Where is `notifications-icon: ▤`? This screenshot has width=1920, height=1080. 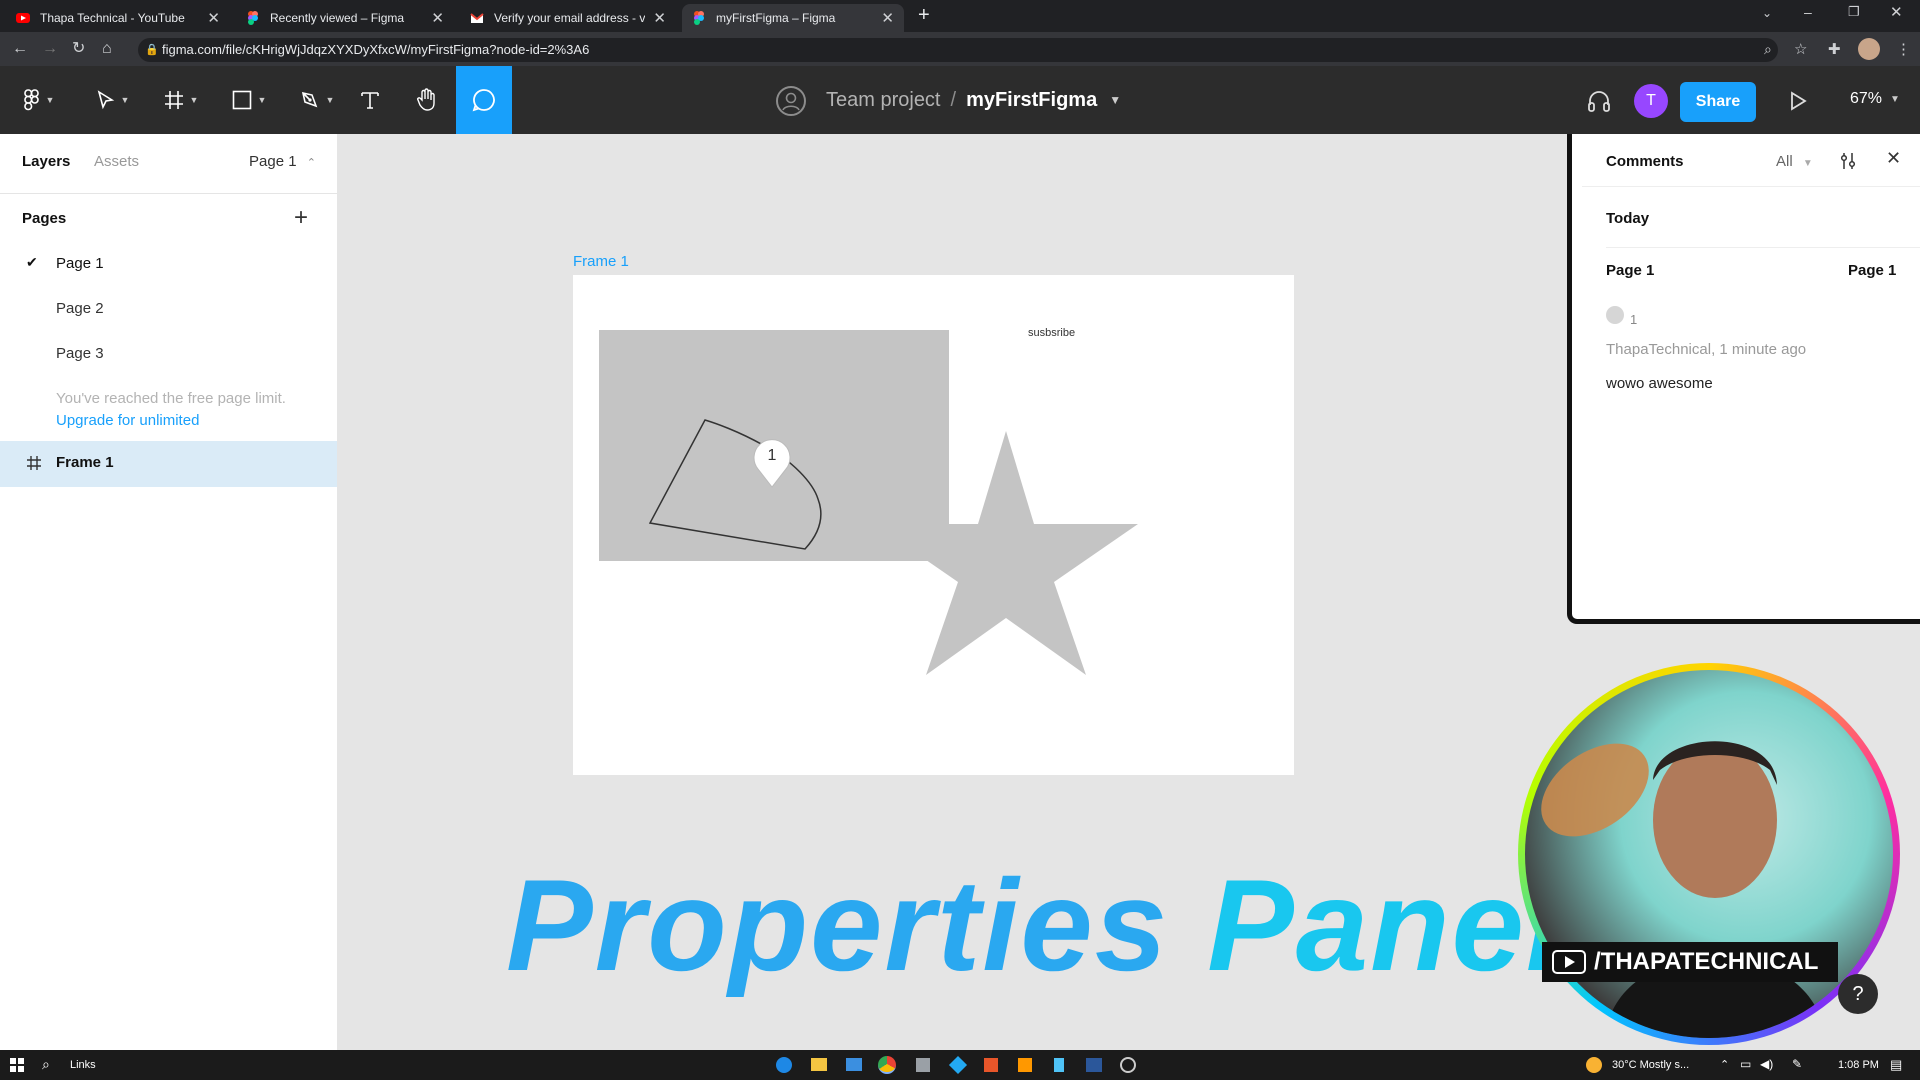 notifications-icon: ▤ is located at coordinates (1896, 1065).